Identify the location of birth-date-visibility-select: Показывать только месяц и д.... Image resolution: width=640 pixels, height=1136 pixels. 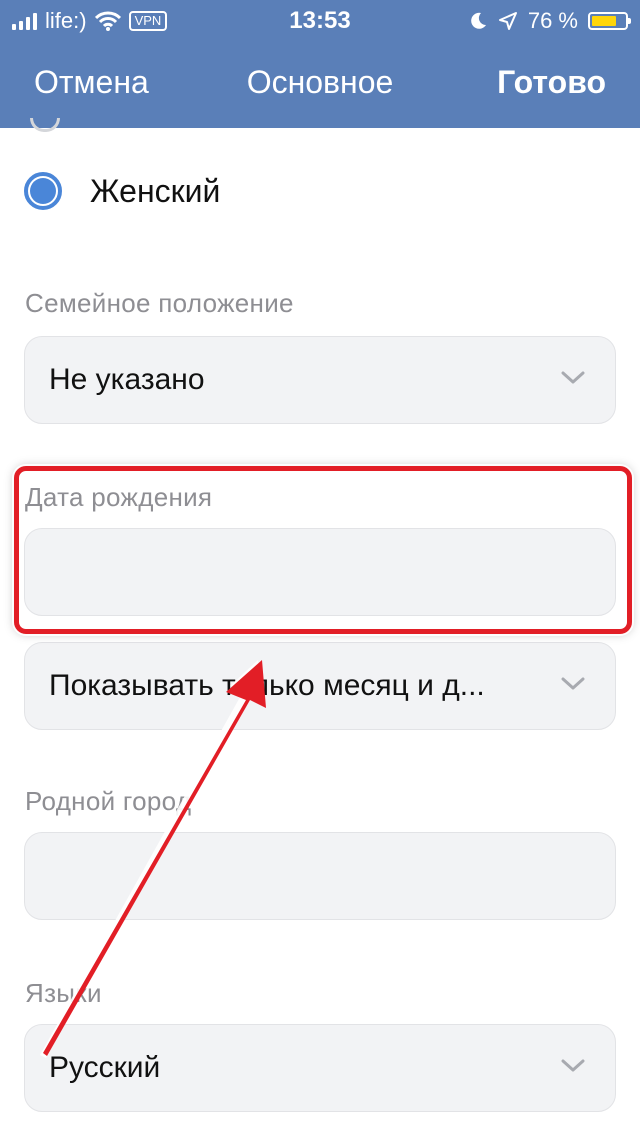
(320, 686).